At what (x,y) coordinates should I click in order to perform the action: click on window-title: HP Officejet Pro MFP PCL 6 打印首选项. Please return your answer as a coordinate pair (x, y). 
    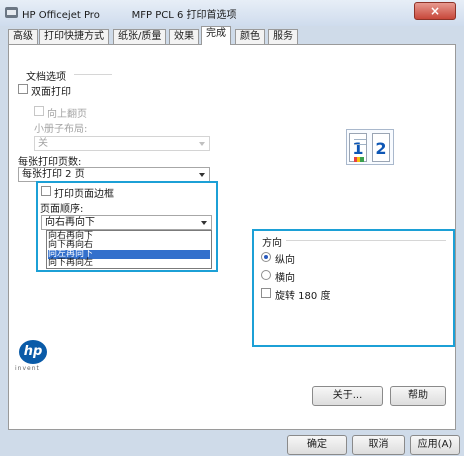
    Looking at the image, I should click on (129, 15).